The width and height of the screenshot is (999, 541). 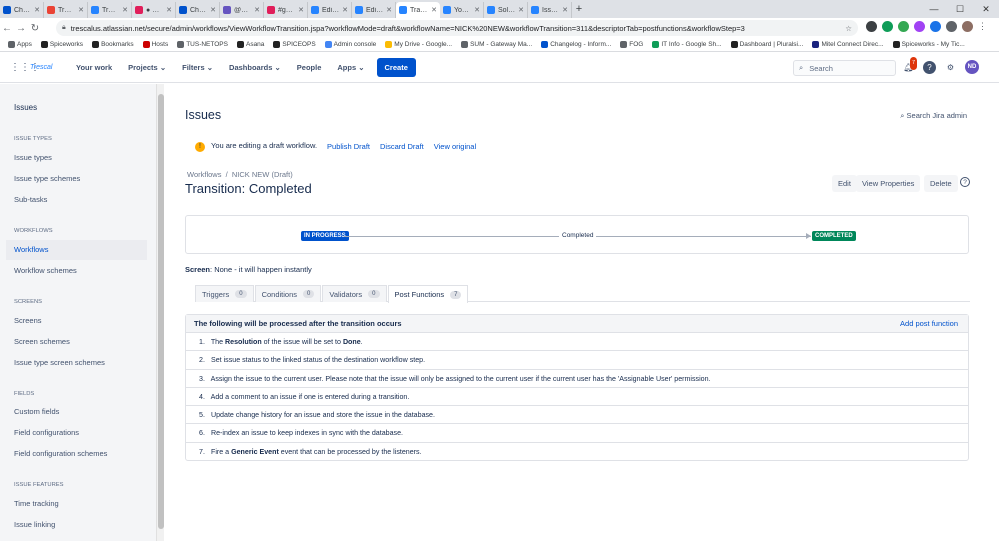 I want to click on nav-projects: Projects ⌄, so click(x=147, y=67).